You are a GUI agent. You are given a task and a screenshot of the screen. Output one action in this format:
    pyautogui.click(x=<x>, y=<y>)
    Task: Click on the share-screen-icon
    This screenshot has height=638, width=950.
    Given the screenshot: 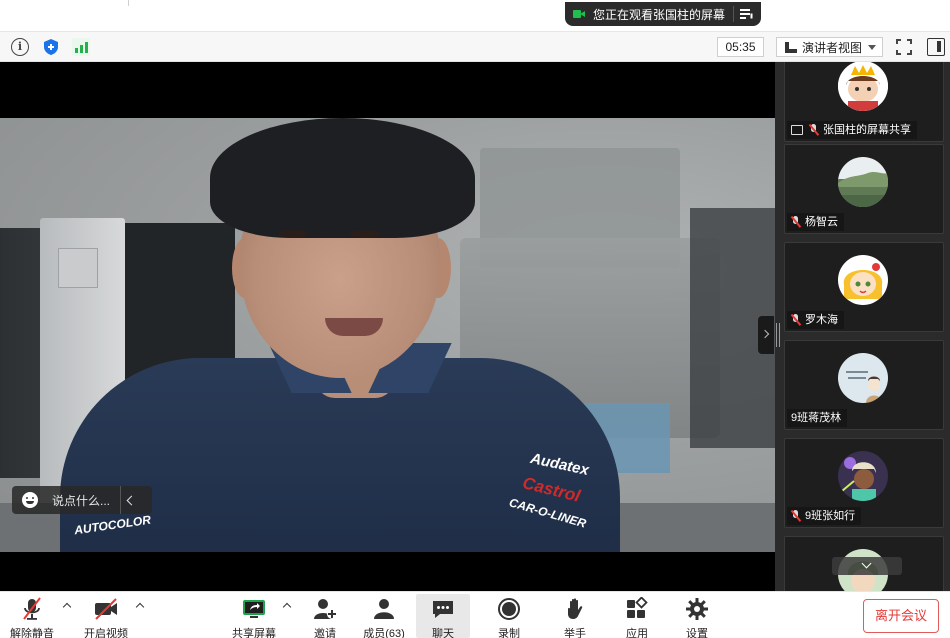 What is the action you would take?
    pyautogui.click(x=254, y=609)
    